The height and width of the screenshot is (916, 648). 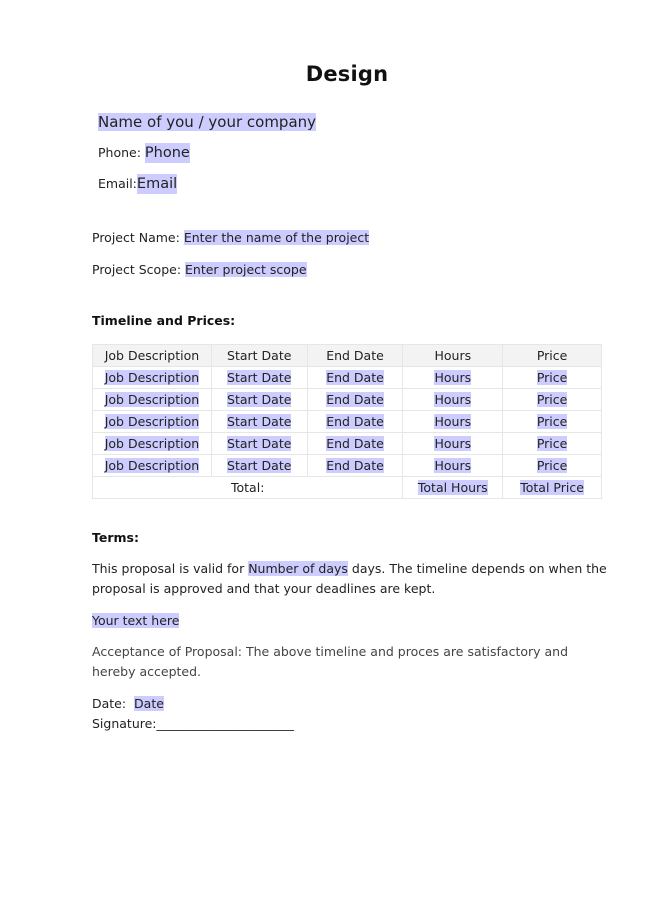 What do you see at coordinates (170, 568) in the screenshot?
I see `validity-prefix: This proposal is valid for` at bounding box center [170, 568].